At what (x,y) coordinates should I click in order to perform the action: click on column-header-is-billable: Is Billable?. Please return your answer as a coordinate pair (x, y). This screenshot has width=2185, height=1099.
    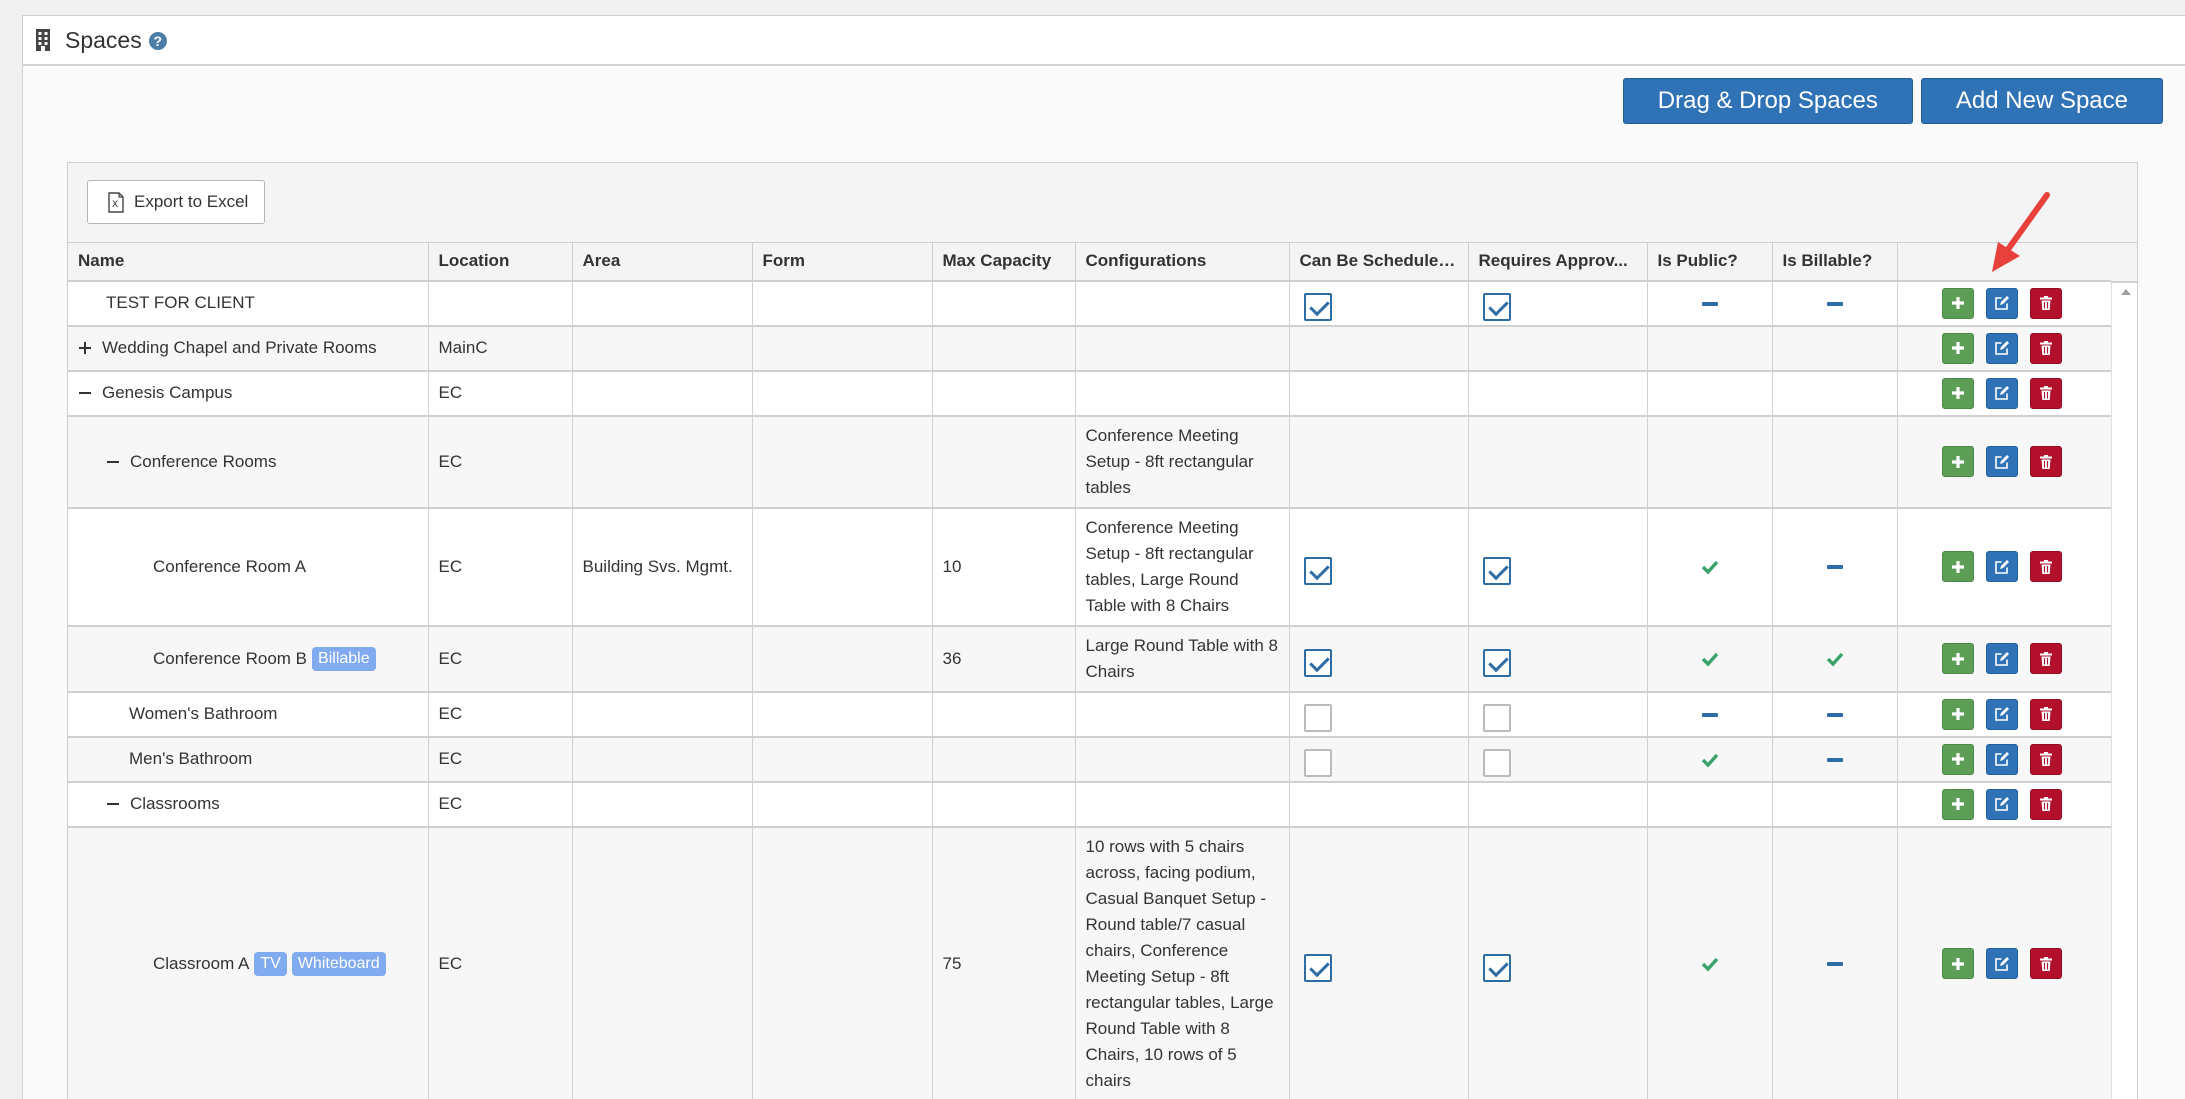
    Looking at the image, I should click on (1835, 262).